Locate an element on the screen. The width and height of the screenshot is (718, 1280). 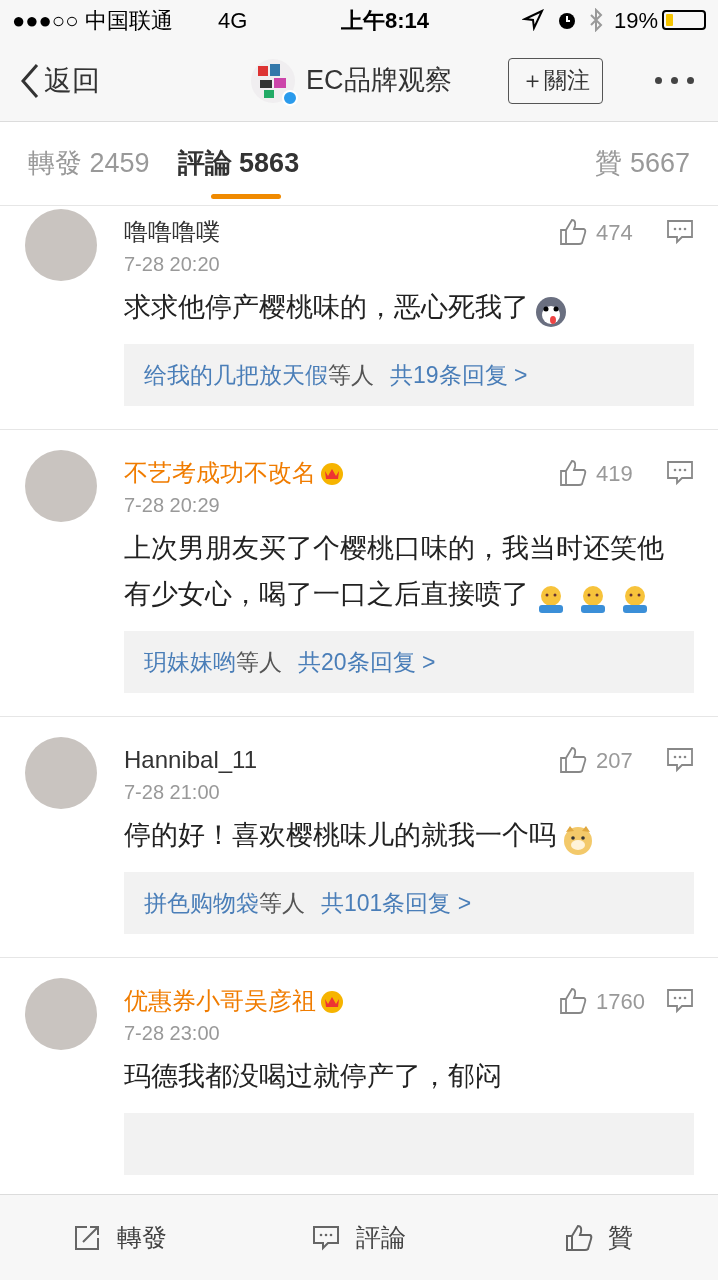
comment-time: 7-28 20:20 is located at coordinates (172, 264).